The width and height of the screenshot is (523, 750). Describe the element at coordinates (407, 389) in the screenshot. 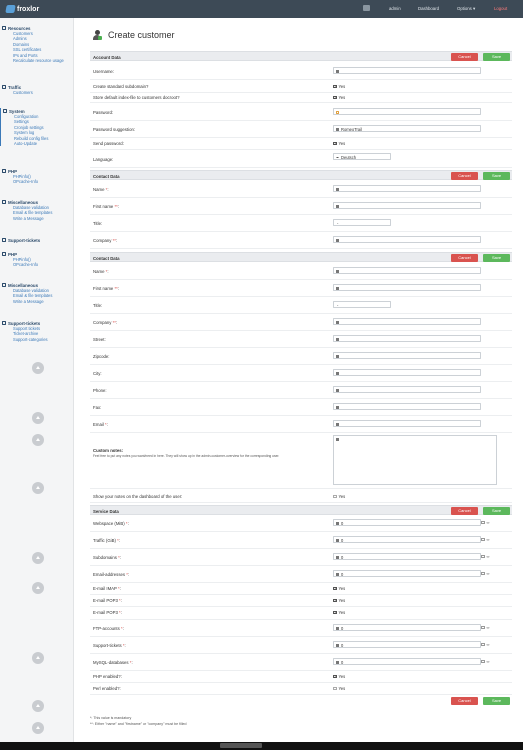

I see `phone-input` at that location.